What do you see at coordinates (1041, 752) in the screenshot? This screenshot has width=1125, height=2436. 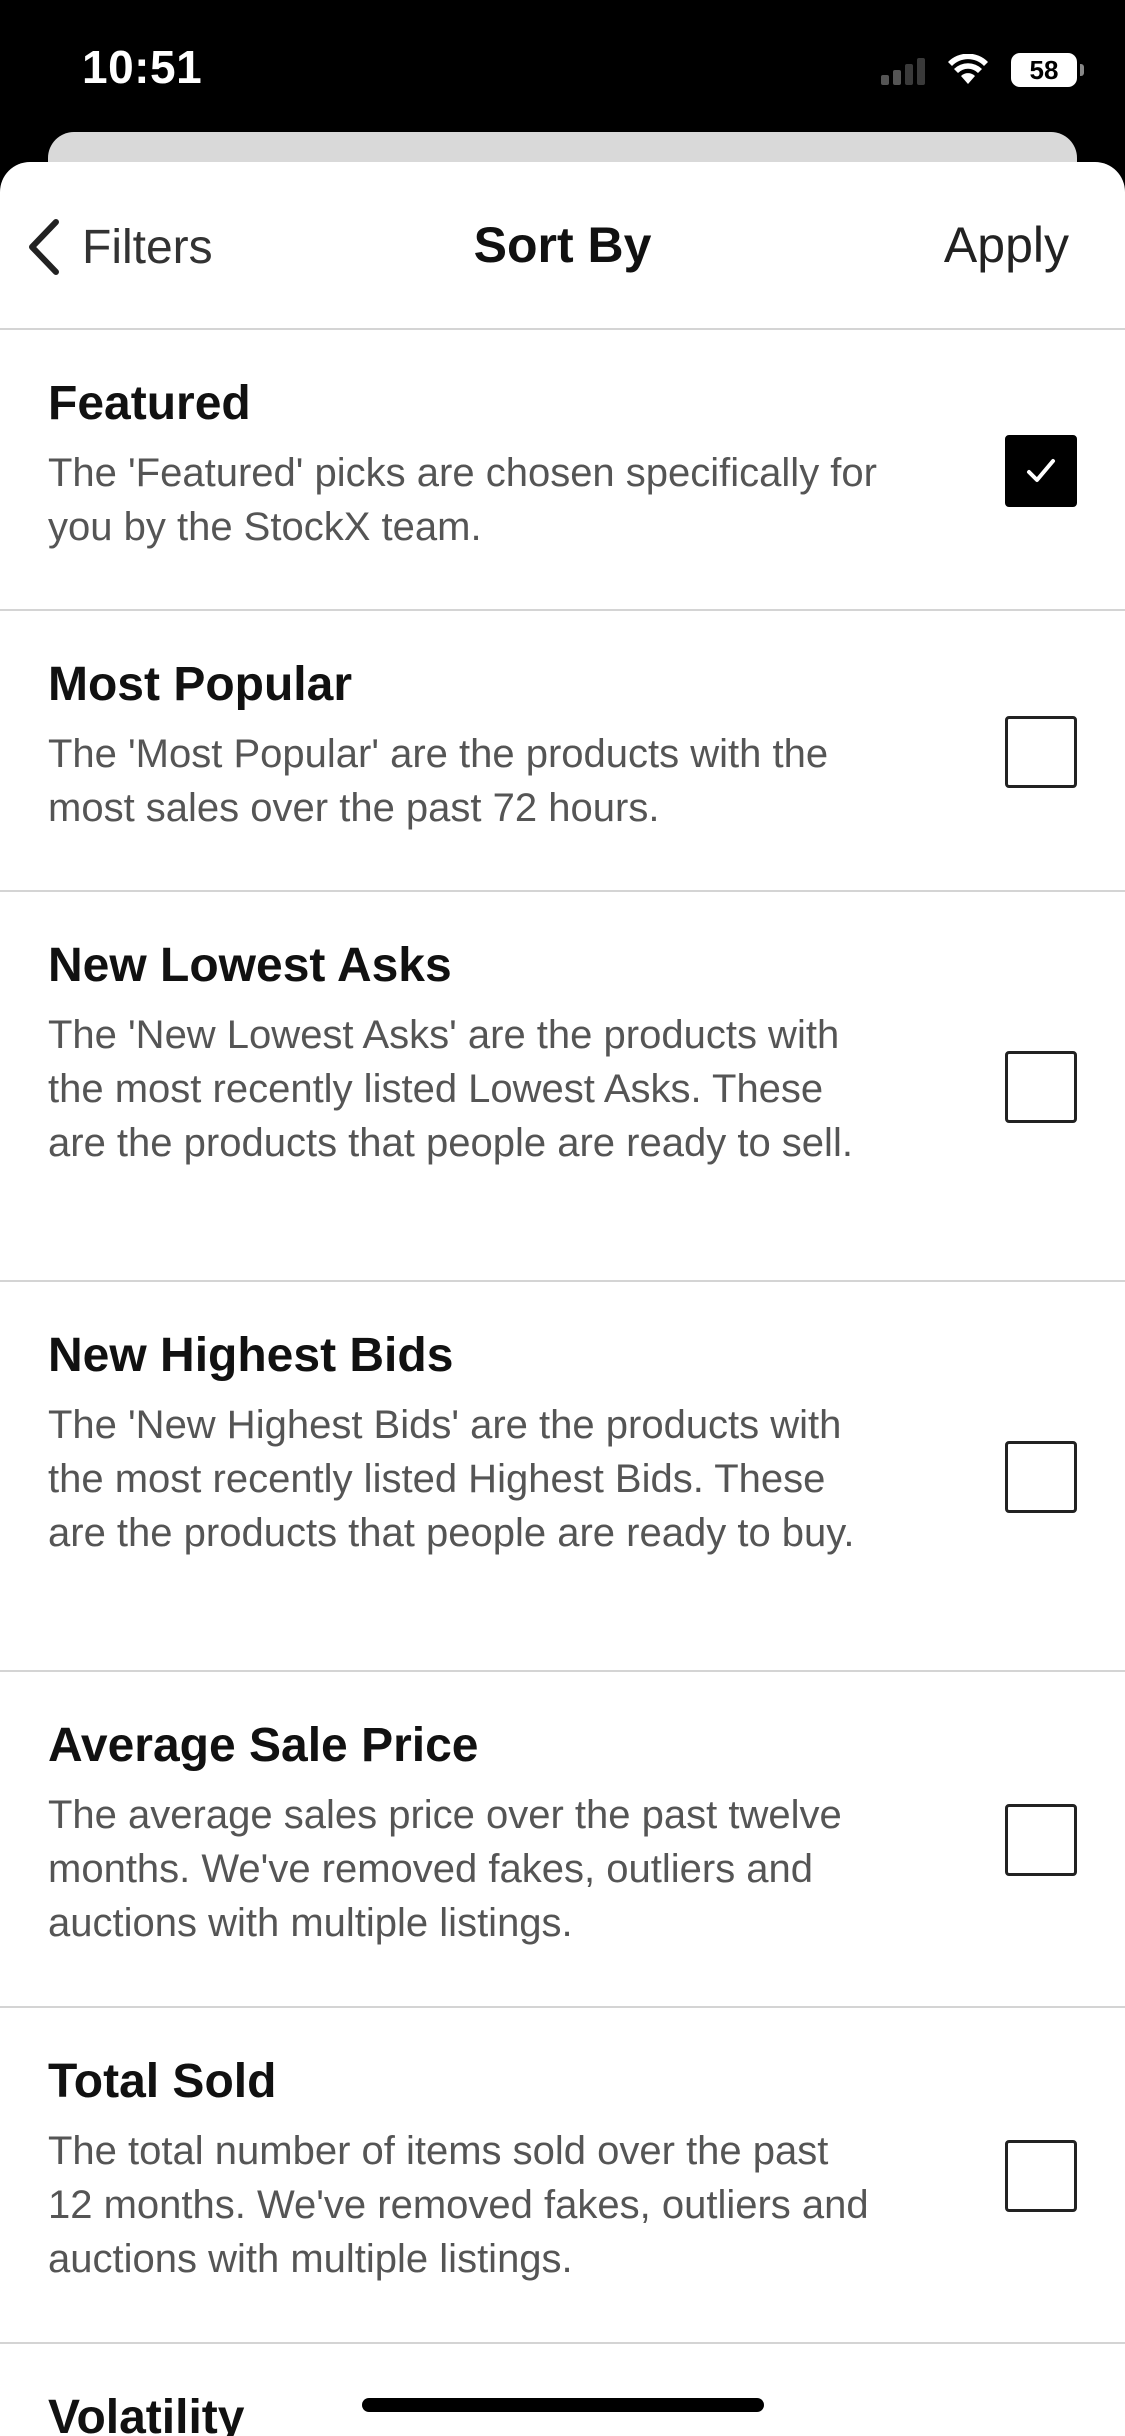 I see `most-popular-checkbox` at bounding box center [1041, 752].